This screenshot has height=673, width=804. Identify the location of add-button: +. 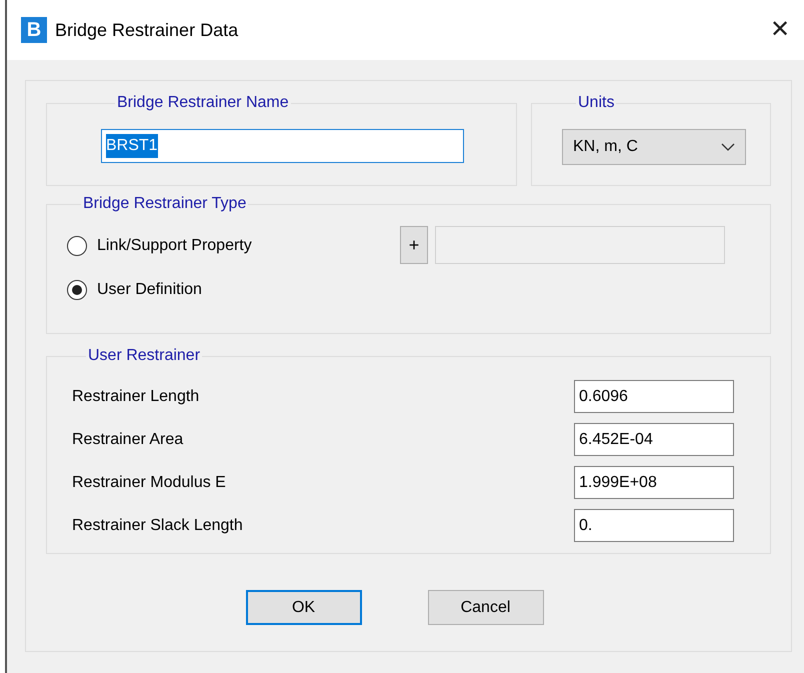
(414, 245).